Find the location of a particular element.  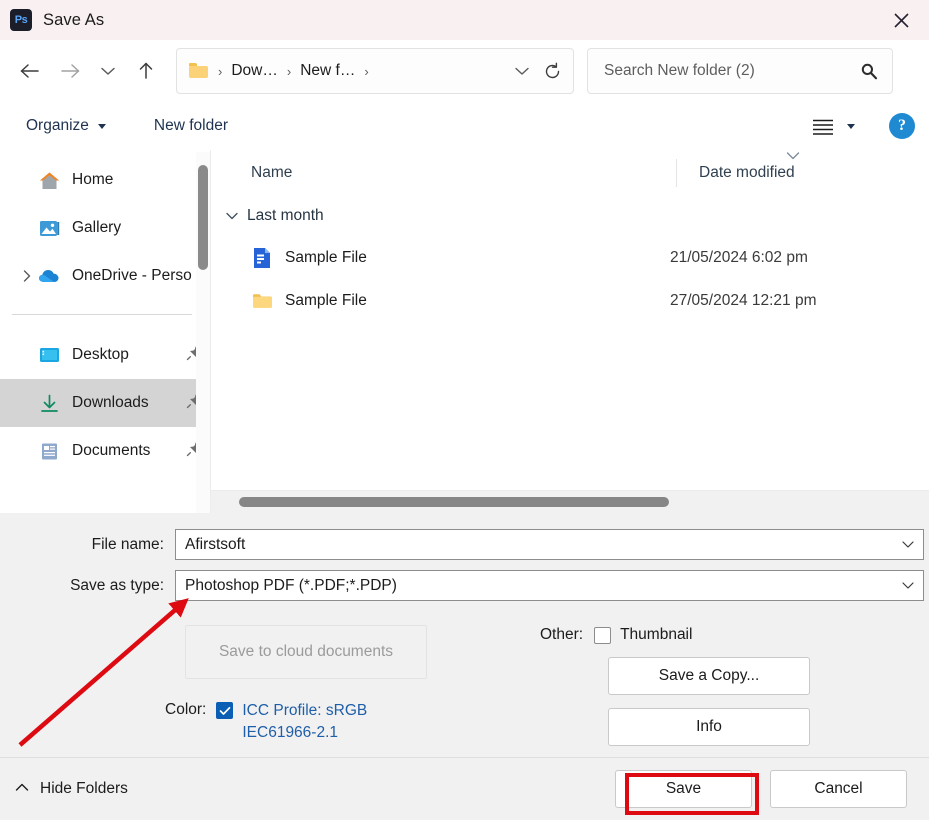

recent-locations-button is located at coordinates (108, 71).